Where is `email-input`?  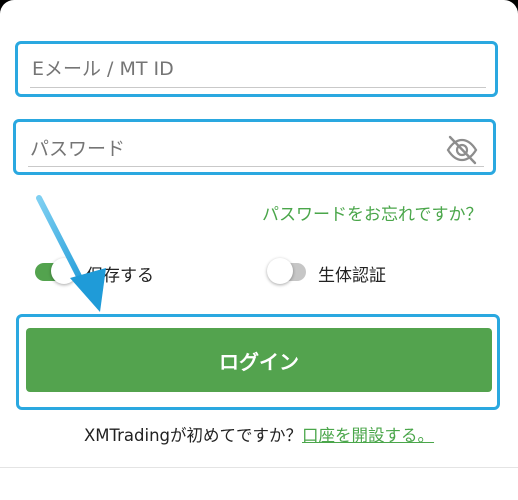 email-input is located at coordinates (257, 69).